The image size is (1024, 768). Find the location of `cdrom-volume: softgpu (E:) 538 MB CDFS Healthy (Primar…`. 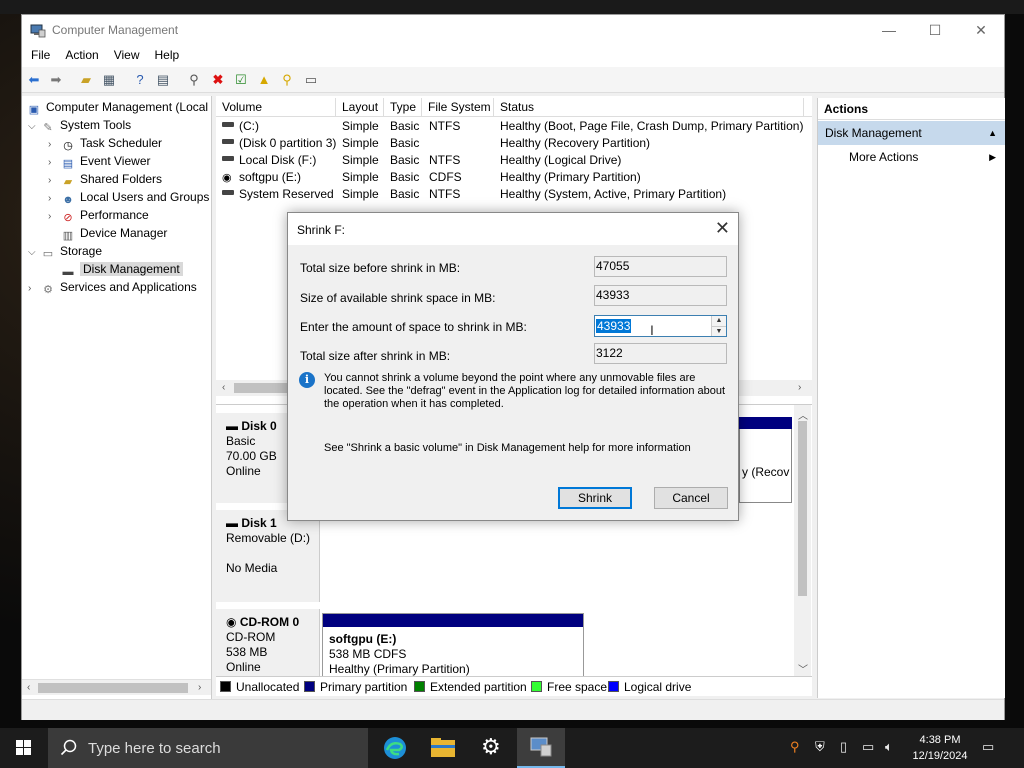

cdrom-volume: softgpu (E:) 538 MB CDFS Healthy (Primar… is located at coordinates (453, 648).